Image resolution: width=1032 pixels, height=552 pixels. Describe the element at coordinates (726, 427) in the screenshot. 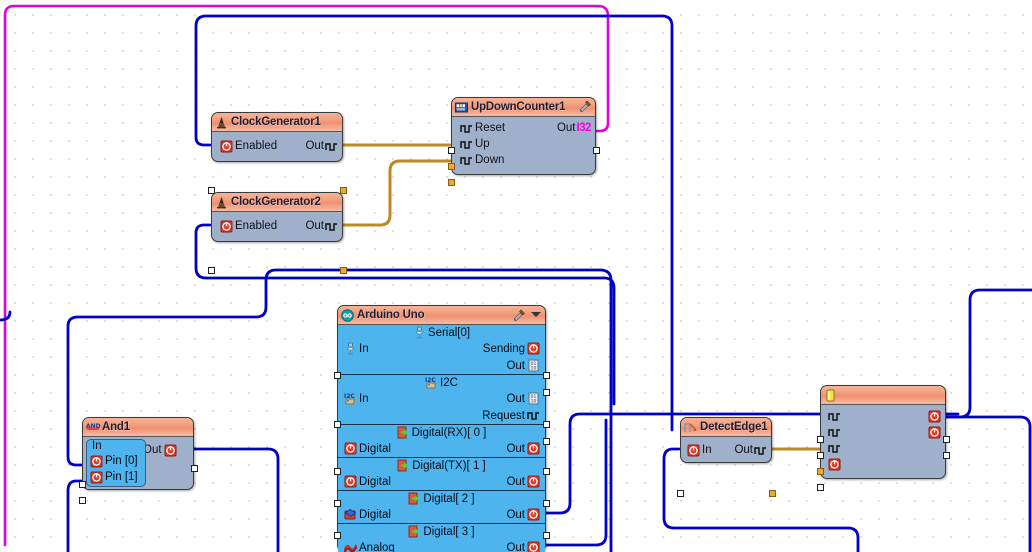

I see `block-header: DetectEdge1` at that location.